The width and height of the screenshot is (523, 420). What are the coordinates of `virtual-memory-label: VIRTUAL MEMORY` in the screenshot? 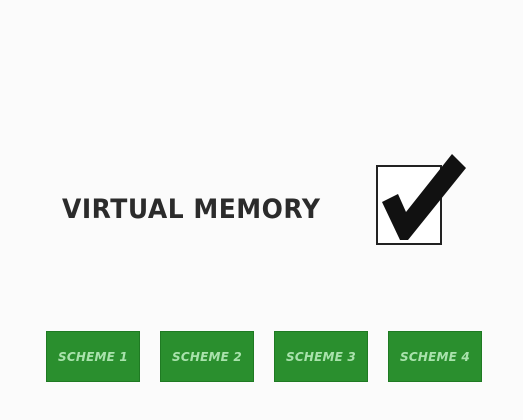 It's located at (191, 209).